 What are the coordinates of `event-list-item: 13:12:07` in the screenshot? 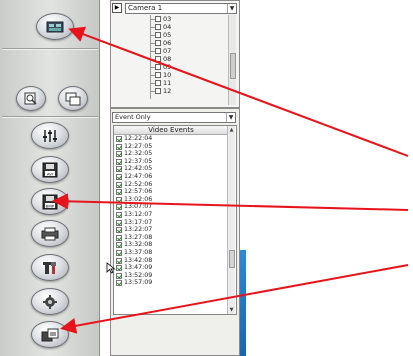 It's located at (175, 215).